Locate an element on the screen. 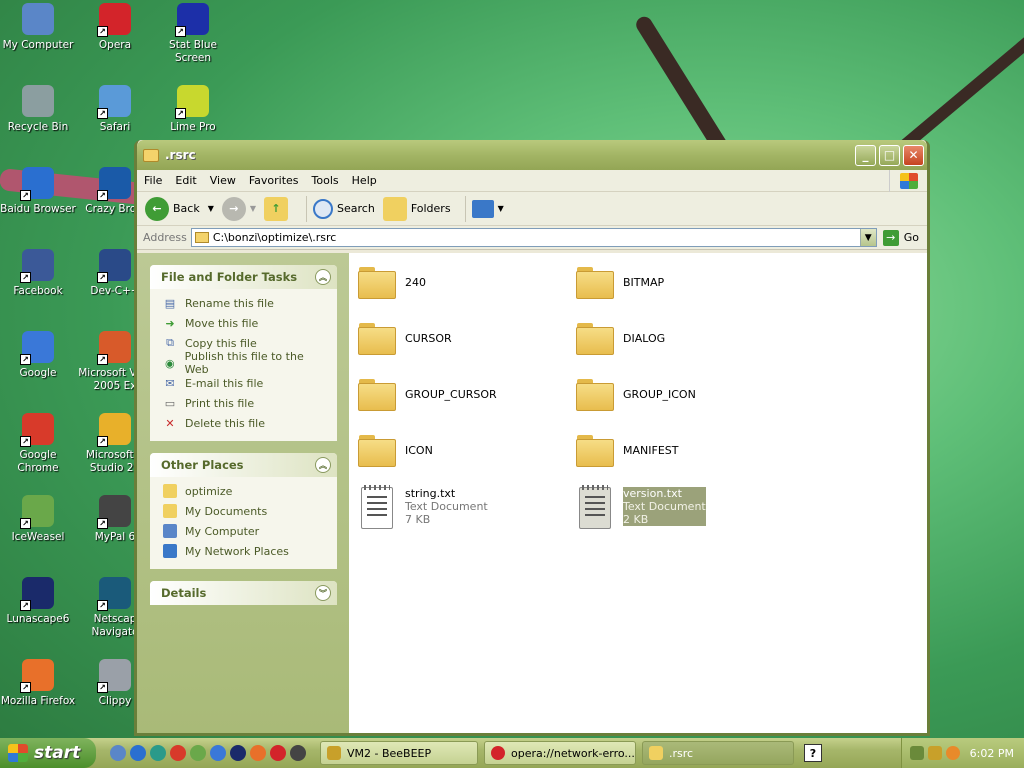 Image resolution: width=1024 pixels, height=768 pixels. desktop-icon: ↗ Stat Blue Screen is located at coordinates (193, 34).